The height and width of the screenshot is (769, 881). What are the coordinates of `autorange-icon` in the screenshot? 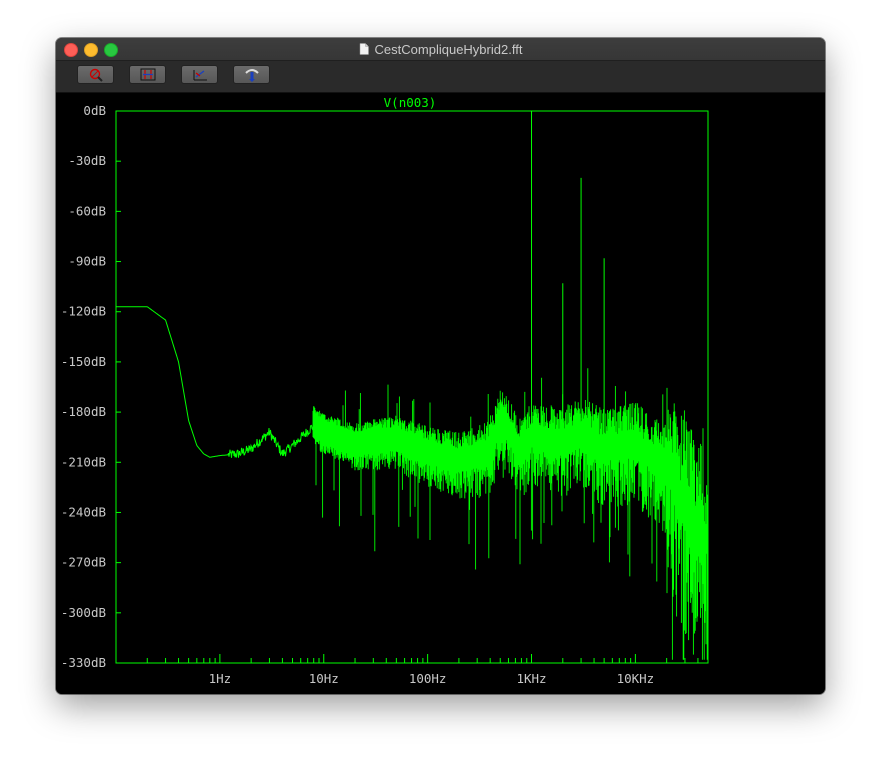 It's located at (147, 74).